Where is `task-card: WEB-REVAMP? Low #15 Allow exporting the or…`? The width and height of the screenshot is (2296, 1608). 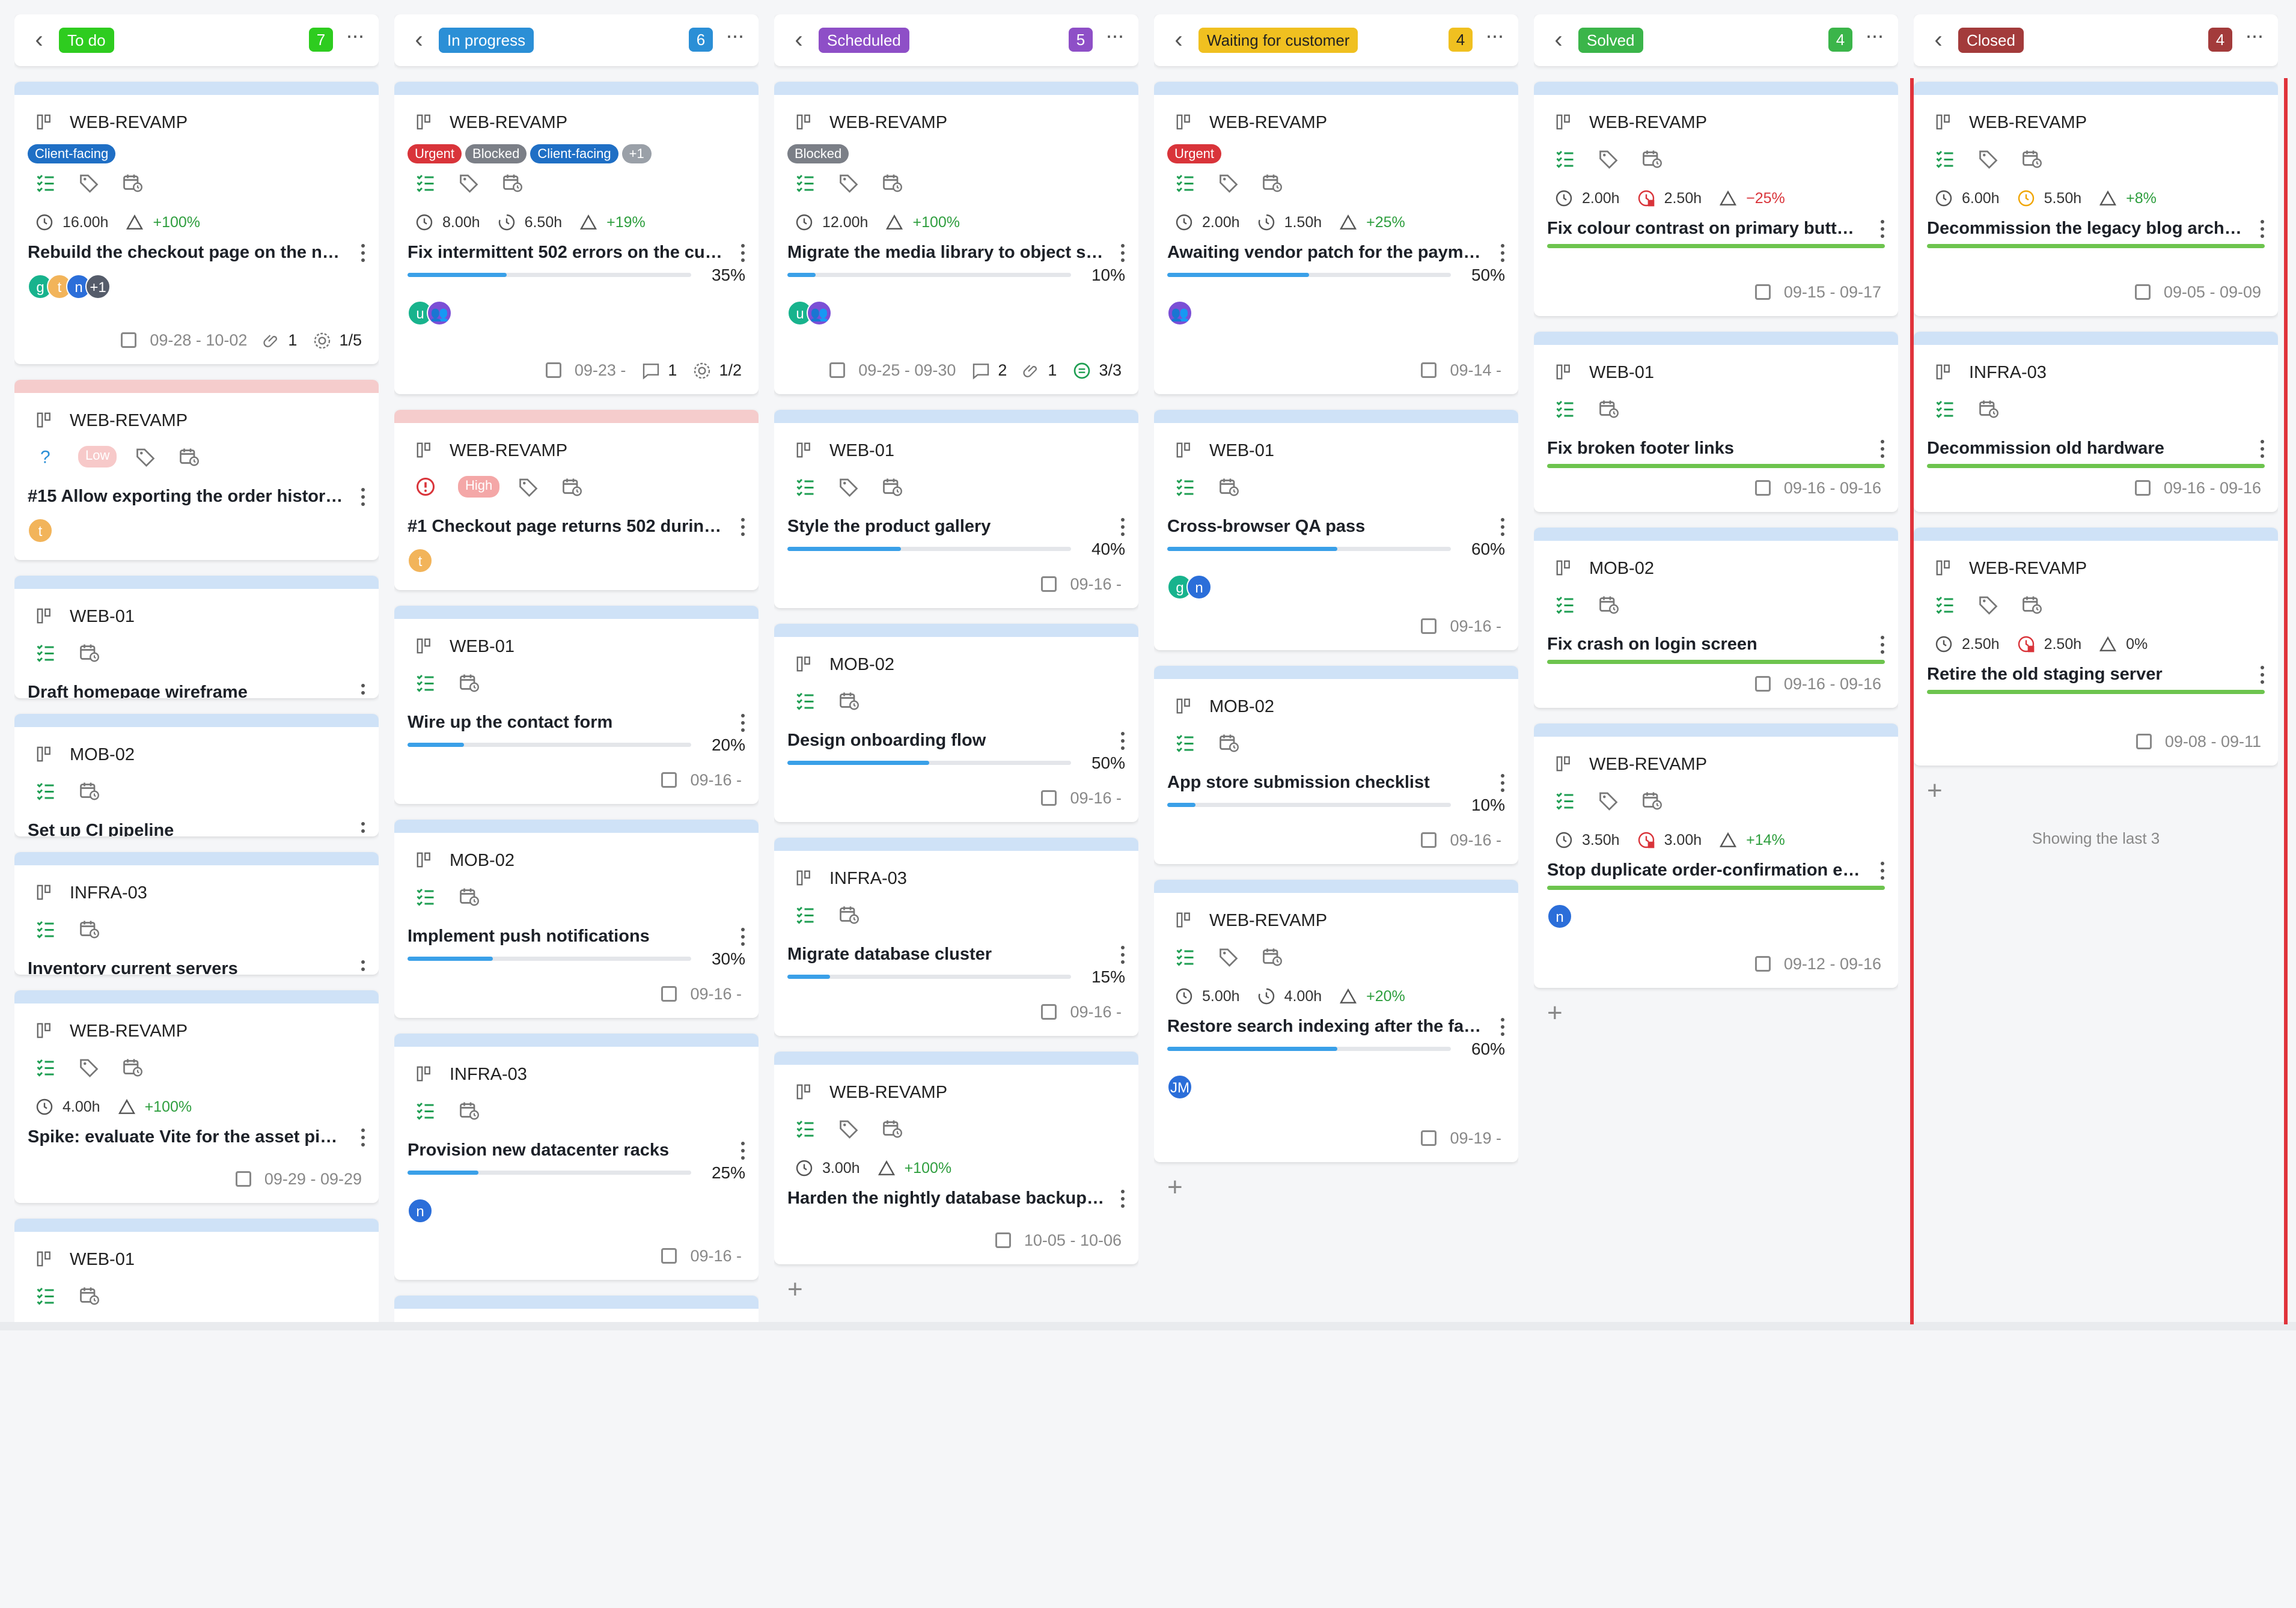
task-card: WEB-REVAMP? Low #15 Allow exporting the or… is located at coordinates (196, 470).